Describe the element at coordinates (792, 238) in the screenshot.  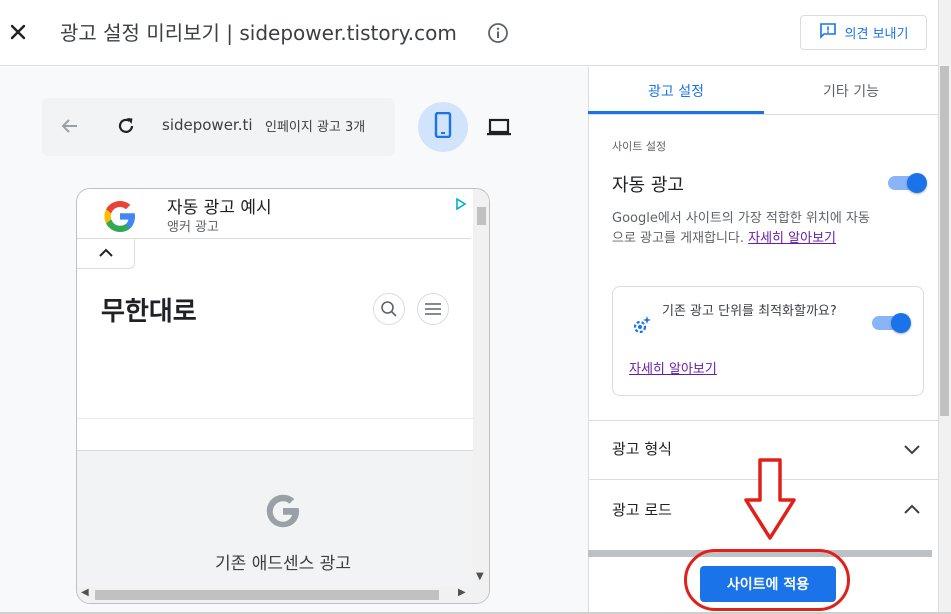
I see `learn-more-link: 자세히 알아보기` at that location.